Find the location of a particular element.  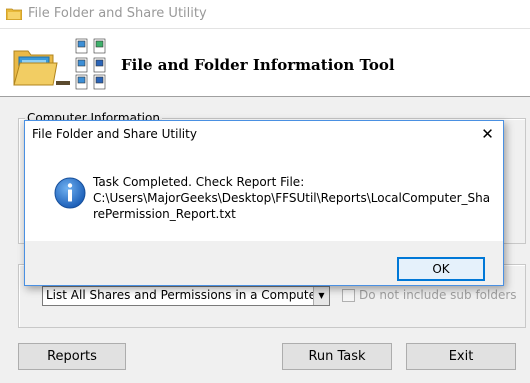

ok-button: OK is located at coordinates (441, 269).